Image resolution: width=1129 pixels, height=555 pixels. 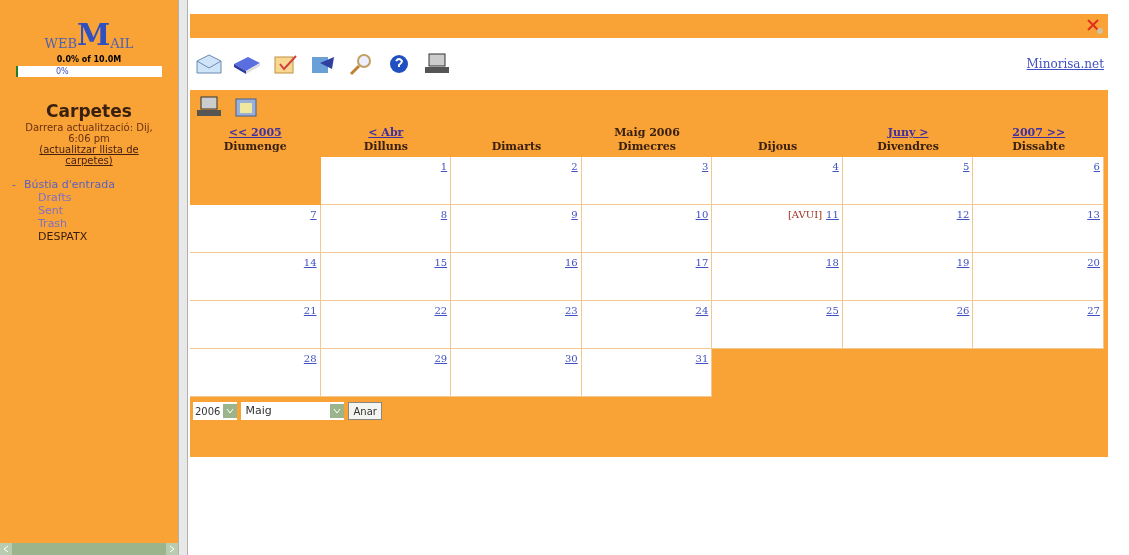 What do you see at coordinates (702, 358) in the screenshot?
I see `day-link: 31` at bounding box center [702, 358].